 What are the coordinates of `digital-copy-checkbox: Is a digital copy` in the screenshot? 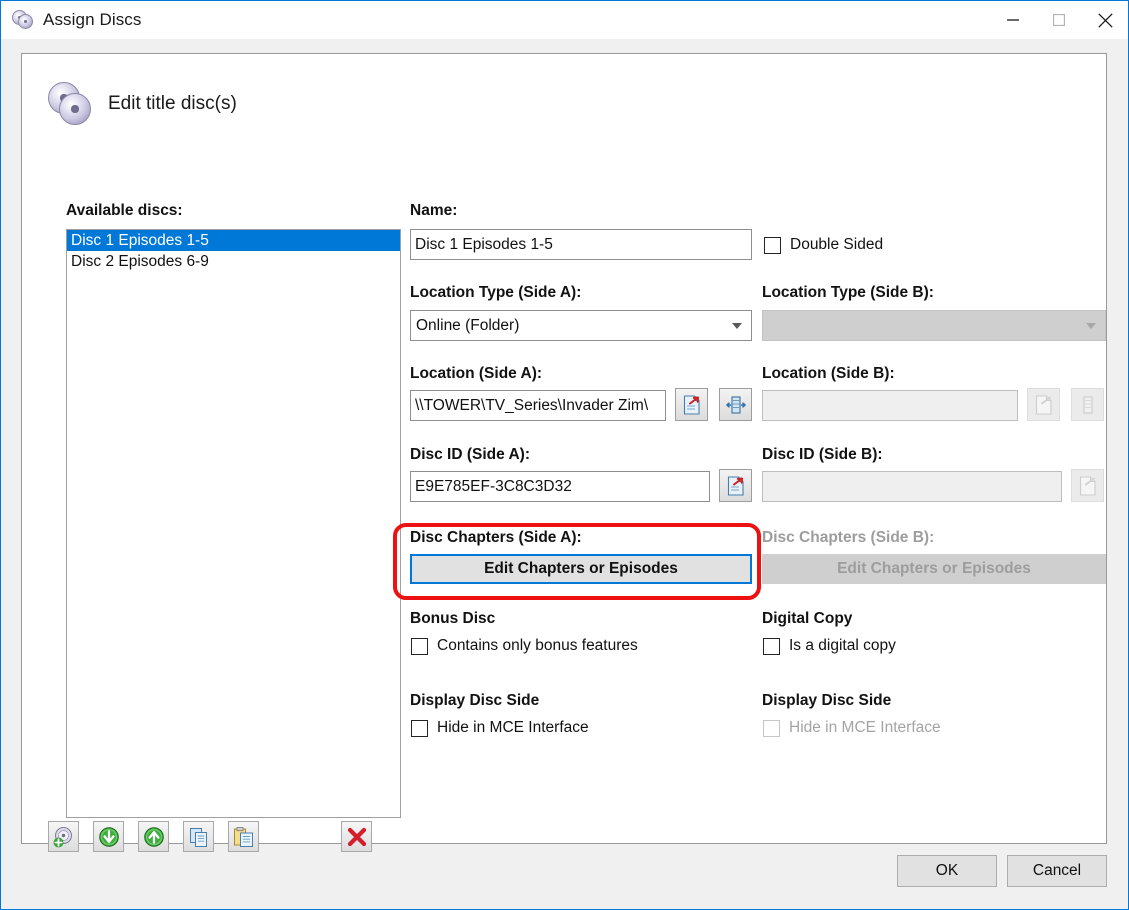 It's located at (829, 646).